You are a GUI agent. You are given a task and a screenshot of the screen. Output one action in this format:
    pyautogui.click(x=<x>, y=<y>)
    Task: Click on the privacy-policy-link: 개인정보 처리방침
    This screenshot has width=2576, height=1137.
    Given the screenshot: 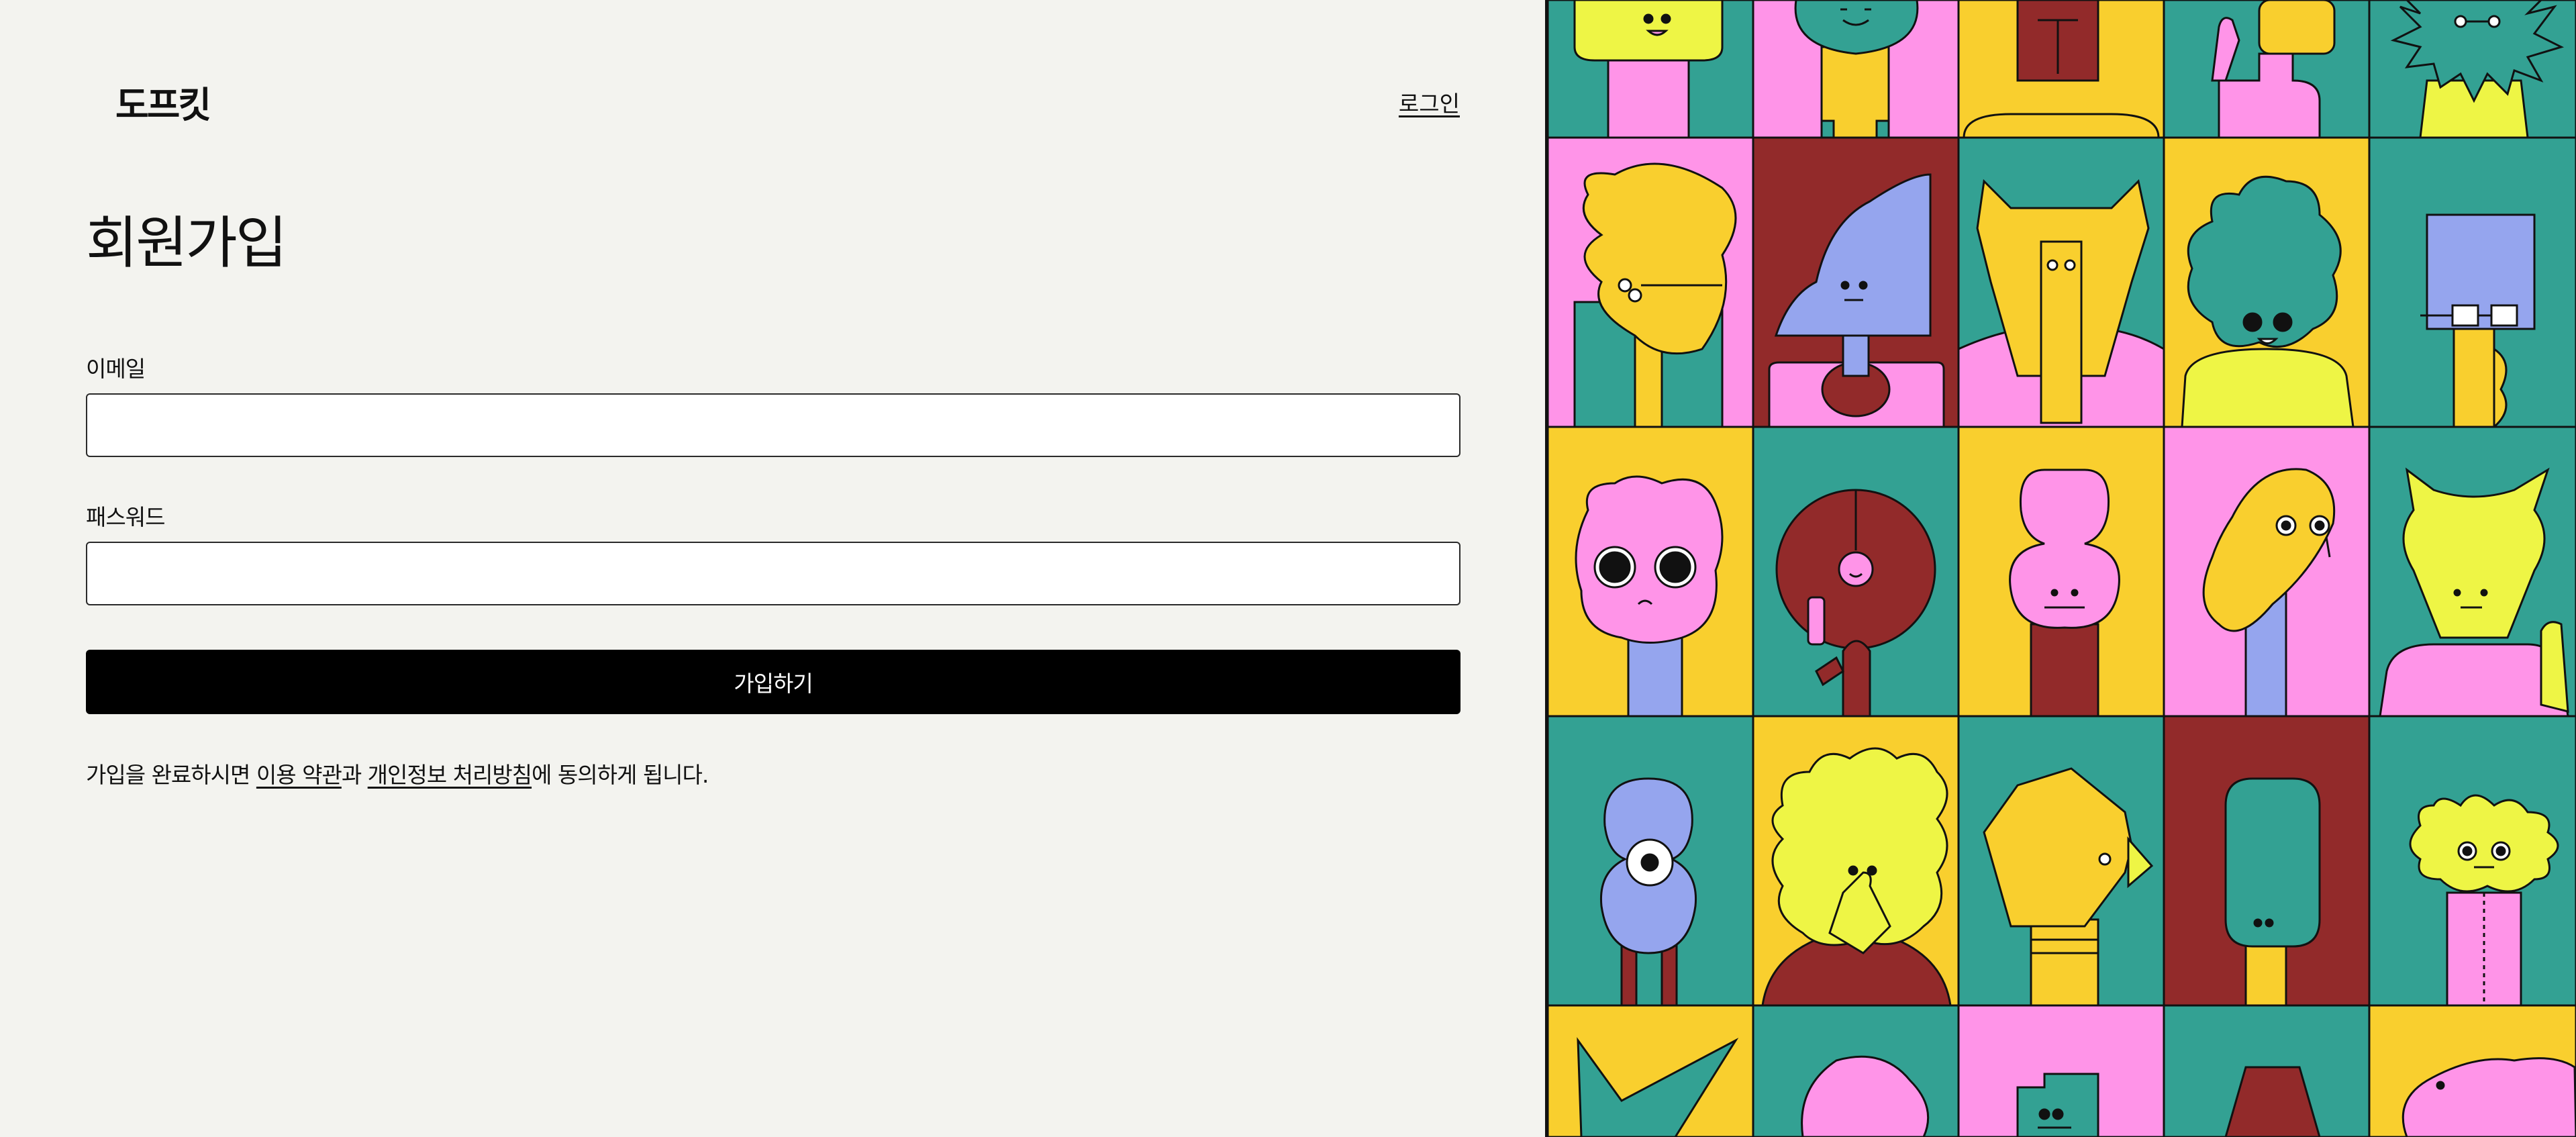 What is the action you would take?
    pyautogui.click(x=450, y=775)
    